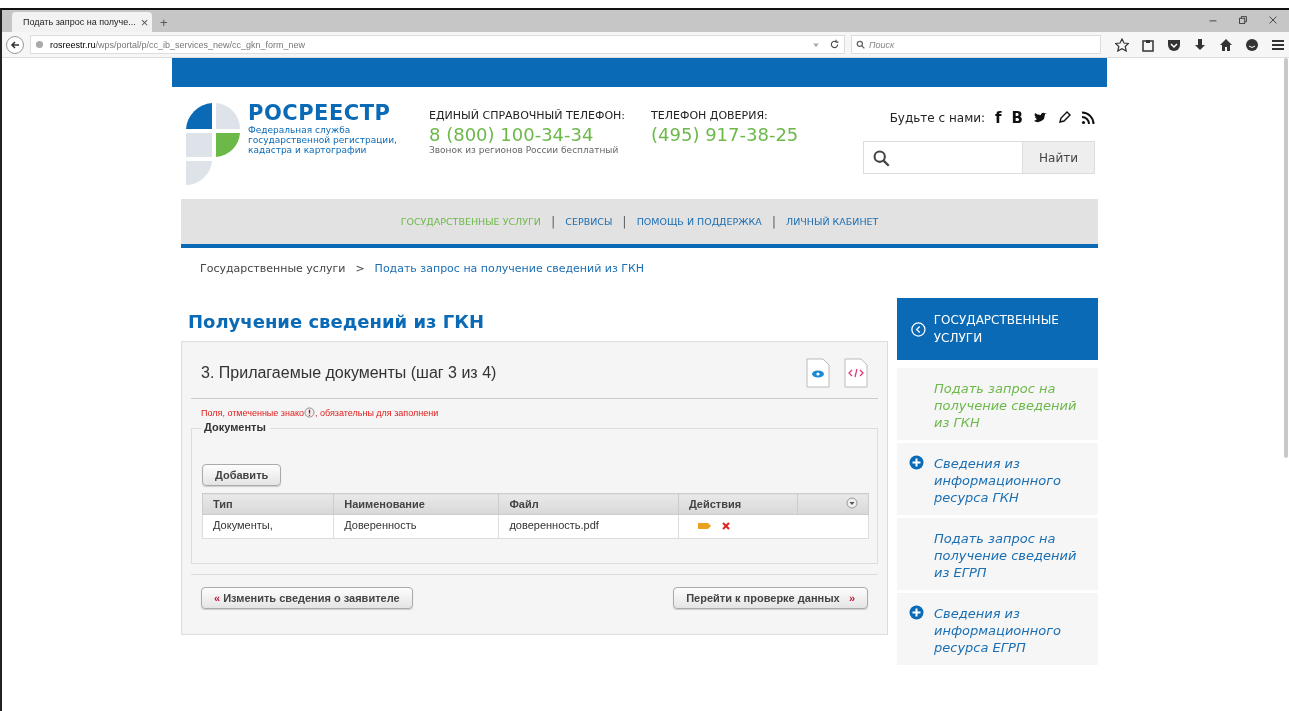  I want to click on phone-label: ЕДИНЫЙ СПРАВОЧНЫЙ ТЕЛЕФОН:, so click(527, 115).